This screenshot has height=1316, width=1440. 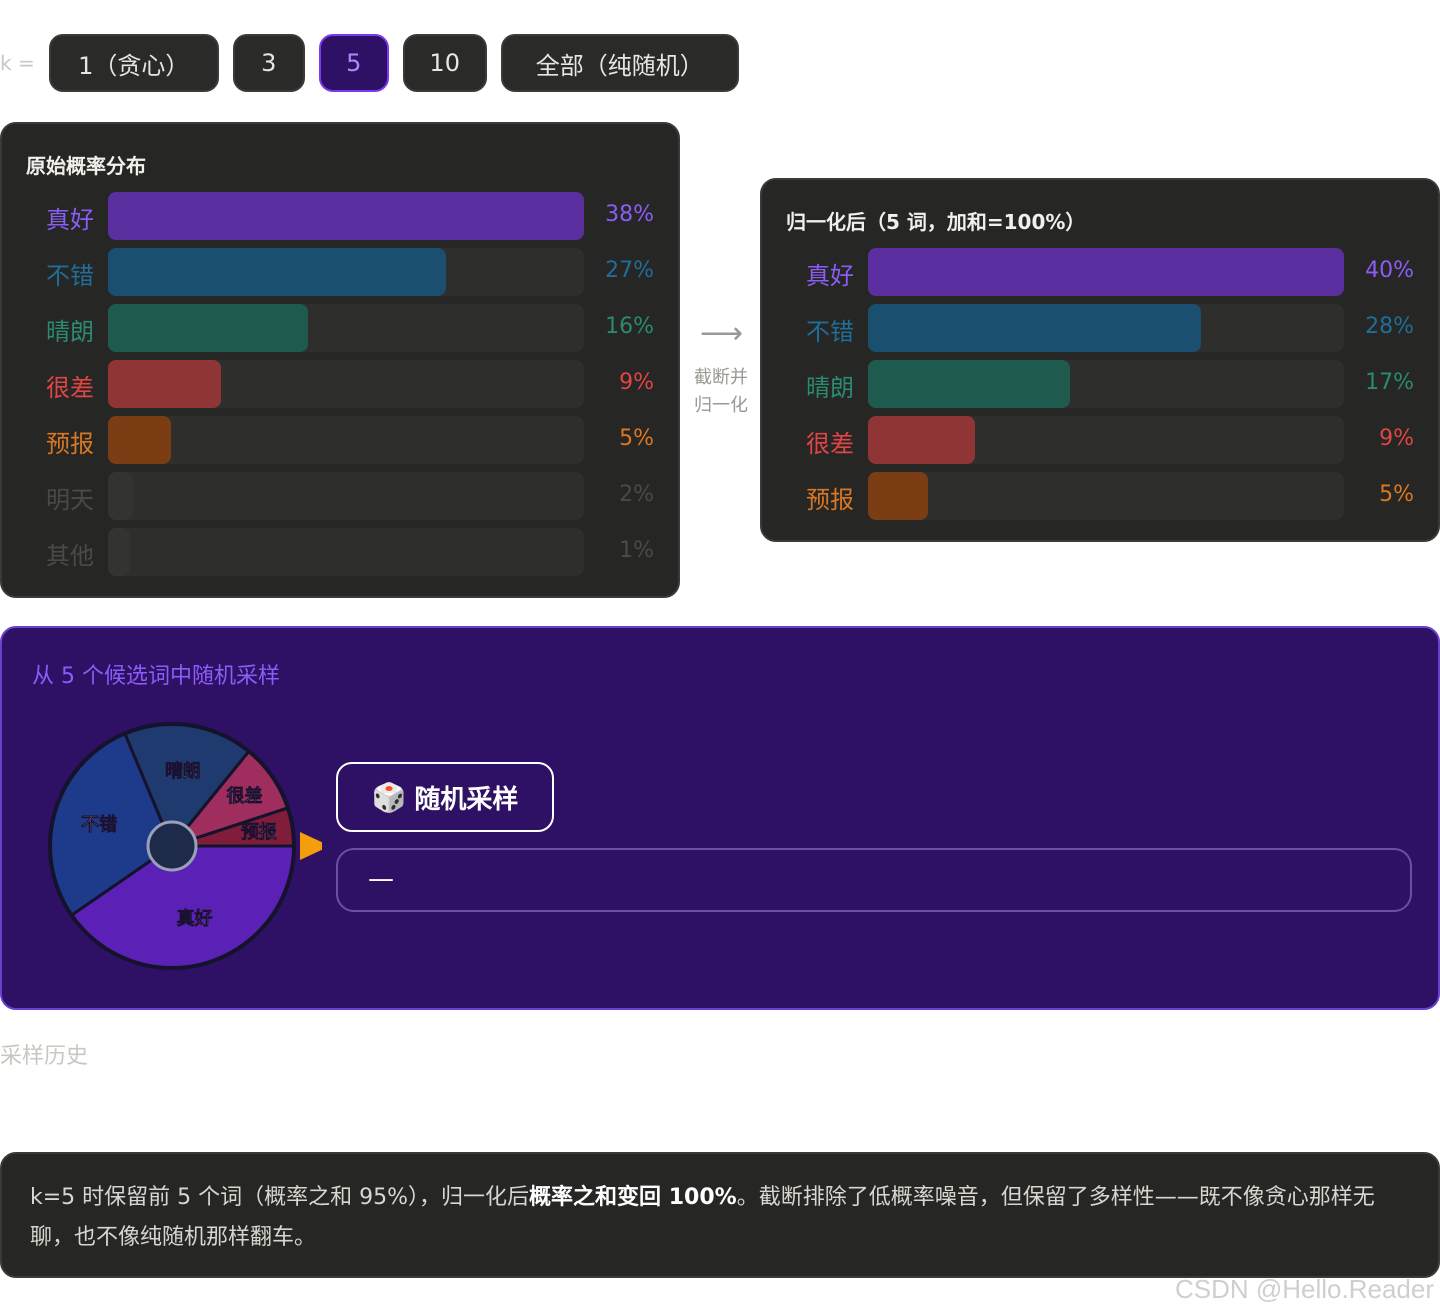 What do you see at coordinates (133, 63) in the screenshot?
I see `k-option-1: 1（贪心）` at bounding box center [133, 63].